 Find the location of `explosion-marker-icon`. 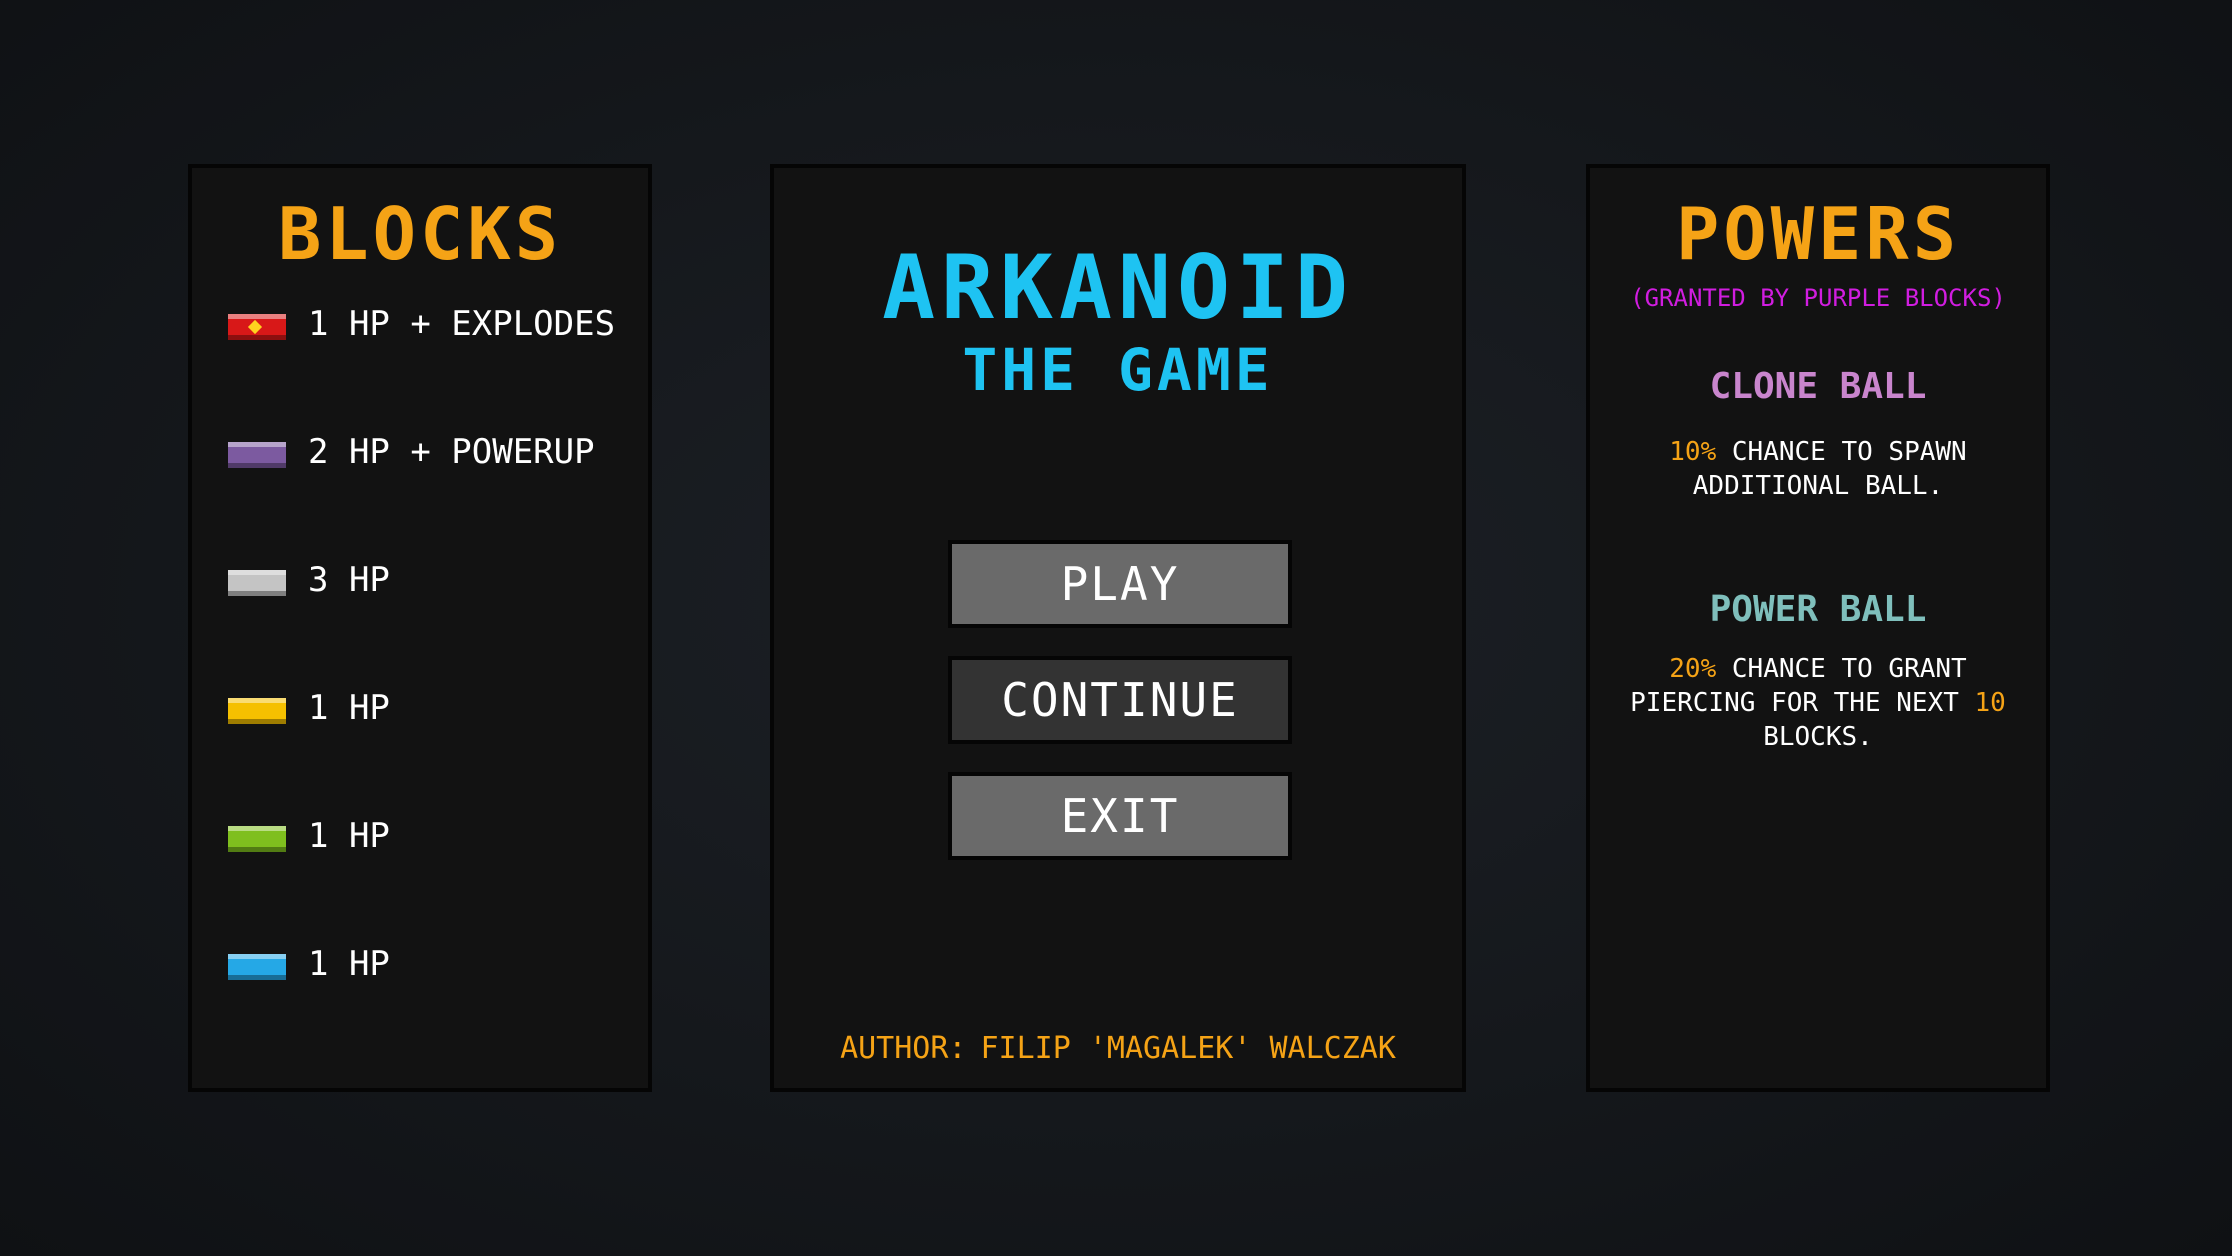

explosion-marker-icon is located at coordinates (255, 327).